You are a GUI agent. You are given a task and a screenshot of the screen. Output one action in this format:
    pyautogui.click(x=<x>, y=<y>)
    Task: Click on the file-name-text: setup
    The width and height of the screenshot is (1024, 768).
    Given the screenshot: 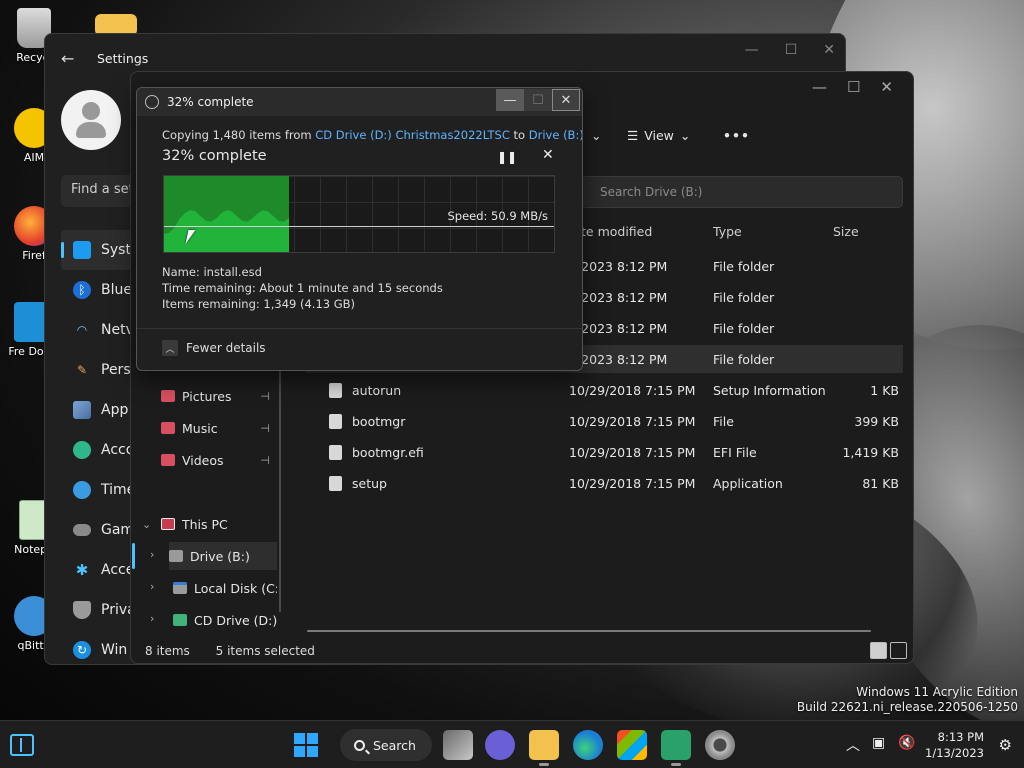 What is the action you would take?
    pyautogui.click(x=369, y=483)
    